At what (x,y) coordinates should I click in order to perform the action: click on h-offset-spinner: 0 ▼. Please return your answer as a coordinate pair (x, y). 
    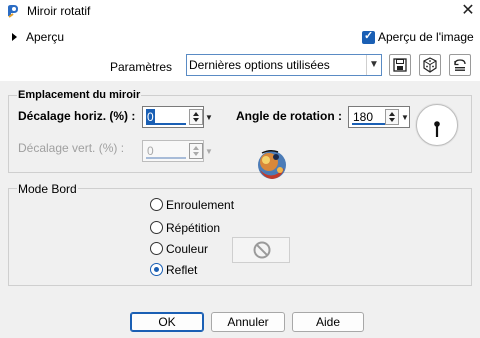
    Looking at the image, I should click on (177, 117).